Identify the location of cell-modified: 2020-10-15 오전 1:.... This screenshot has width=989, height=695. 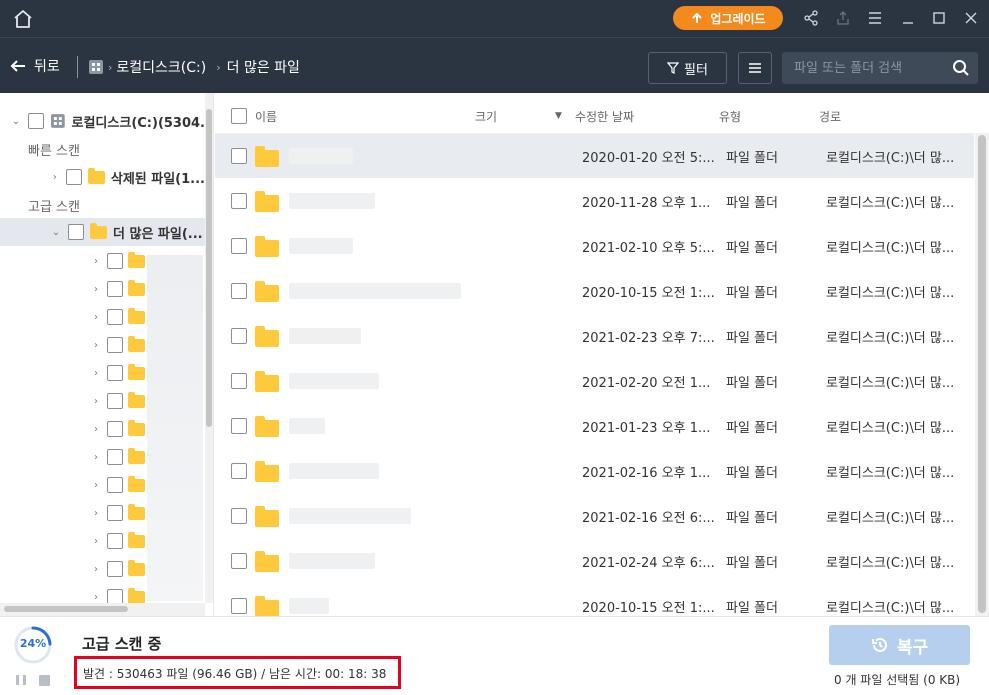
(648, 608).